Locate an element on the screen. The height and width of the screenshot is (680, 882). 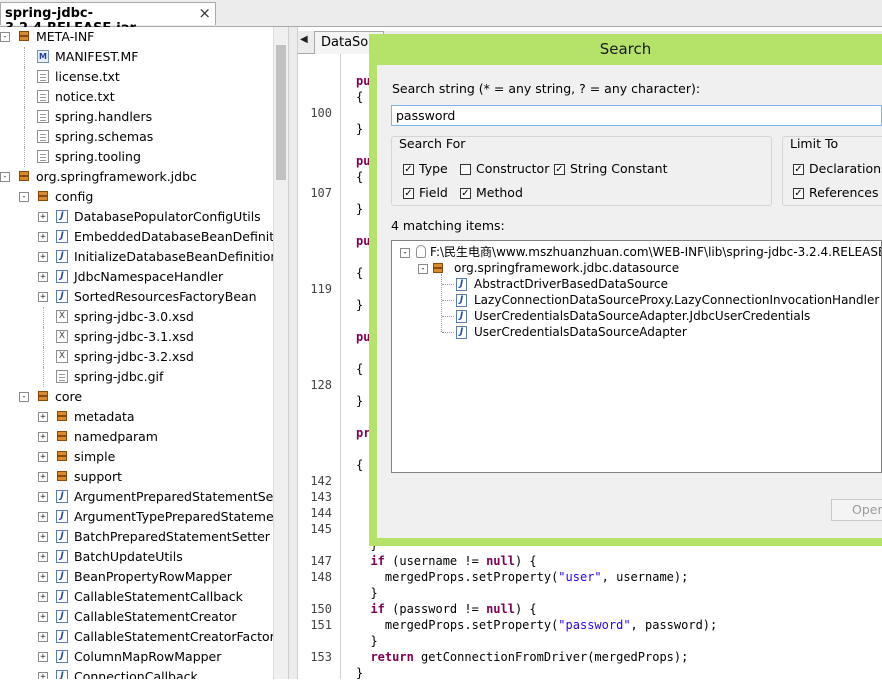
checkbox-label: Field is located at coordinates (433, 192).